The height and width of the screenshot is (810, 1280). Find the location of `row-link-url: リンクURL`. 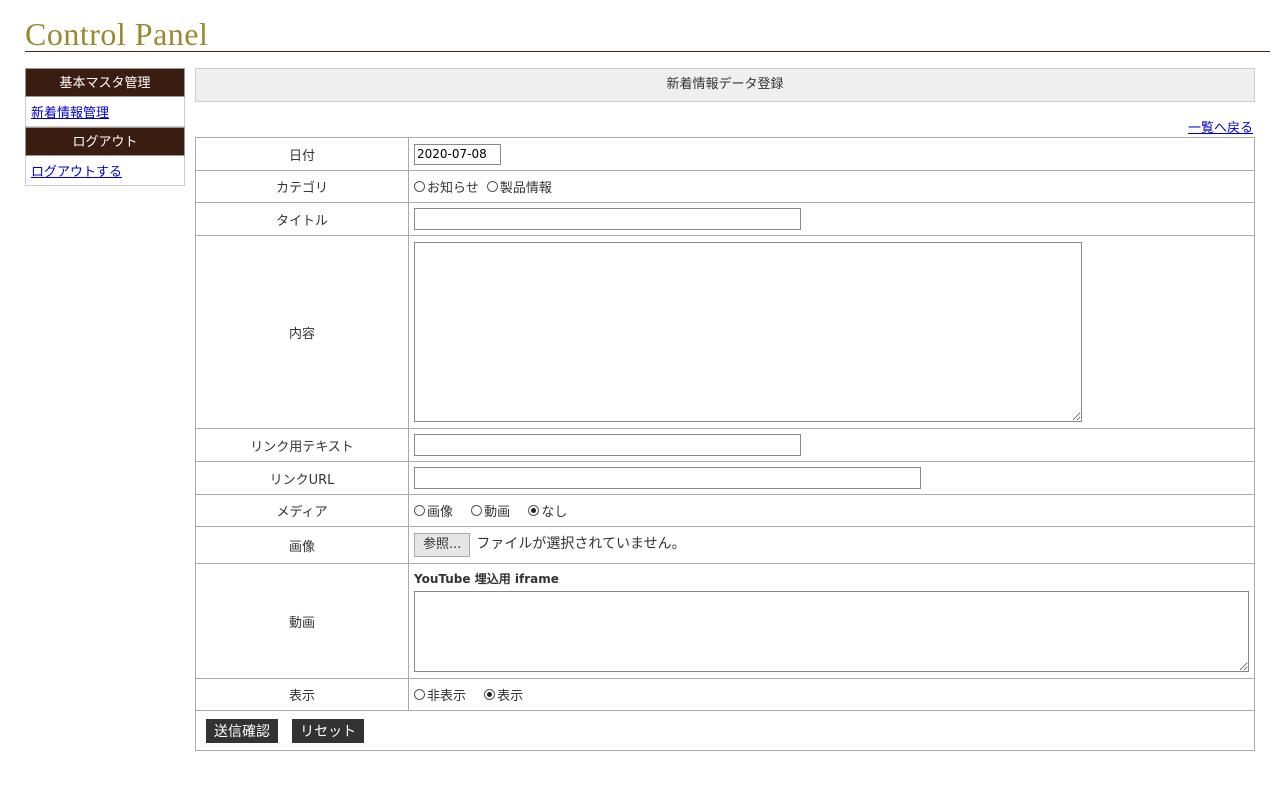

row-link-url: リンクURL is located at coordinates (725, 478).